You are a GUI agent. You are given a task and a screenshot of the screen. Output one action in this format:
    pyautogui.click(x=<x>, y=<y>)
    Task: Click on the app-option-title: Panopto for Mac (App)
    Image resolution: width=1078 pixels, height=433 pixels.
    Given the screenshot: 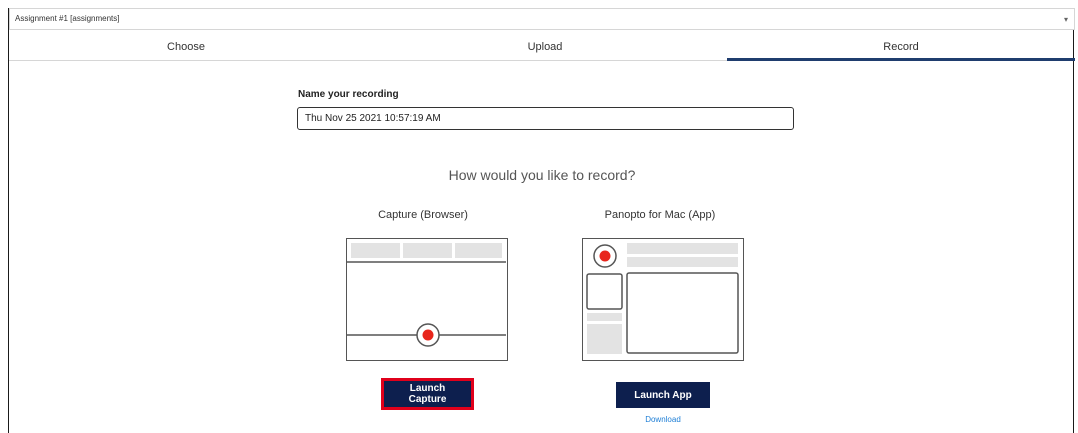 What is the action you would take?
    pyautogui.click(x=660, y=215)
    